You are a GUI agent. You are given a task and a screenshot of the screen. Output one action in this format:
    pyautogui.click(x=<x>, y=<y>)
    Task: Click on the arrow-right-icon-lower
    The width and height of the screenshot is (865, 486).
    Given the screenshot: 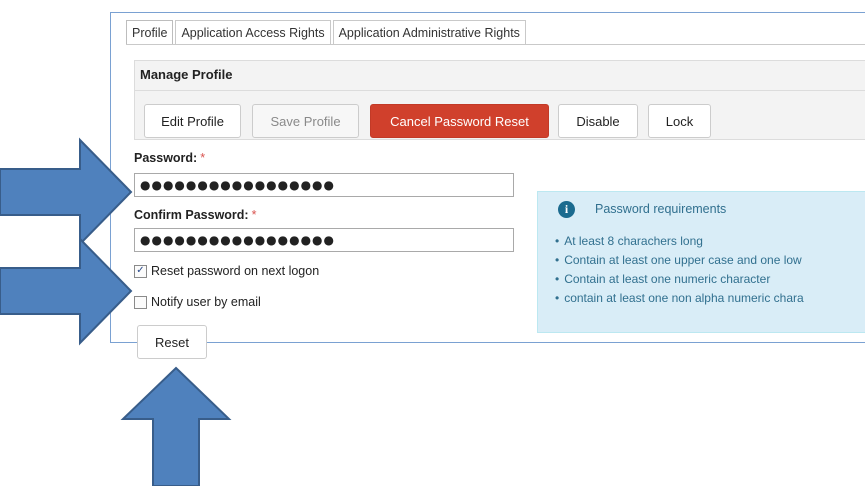 What is the action you would take?
    pyautogui.click(x=66, y=291)
    